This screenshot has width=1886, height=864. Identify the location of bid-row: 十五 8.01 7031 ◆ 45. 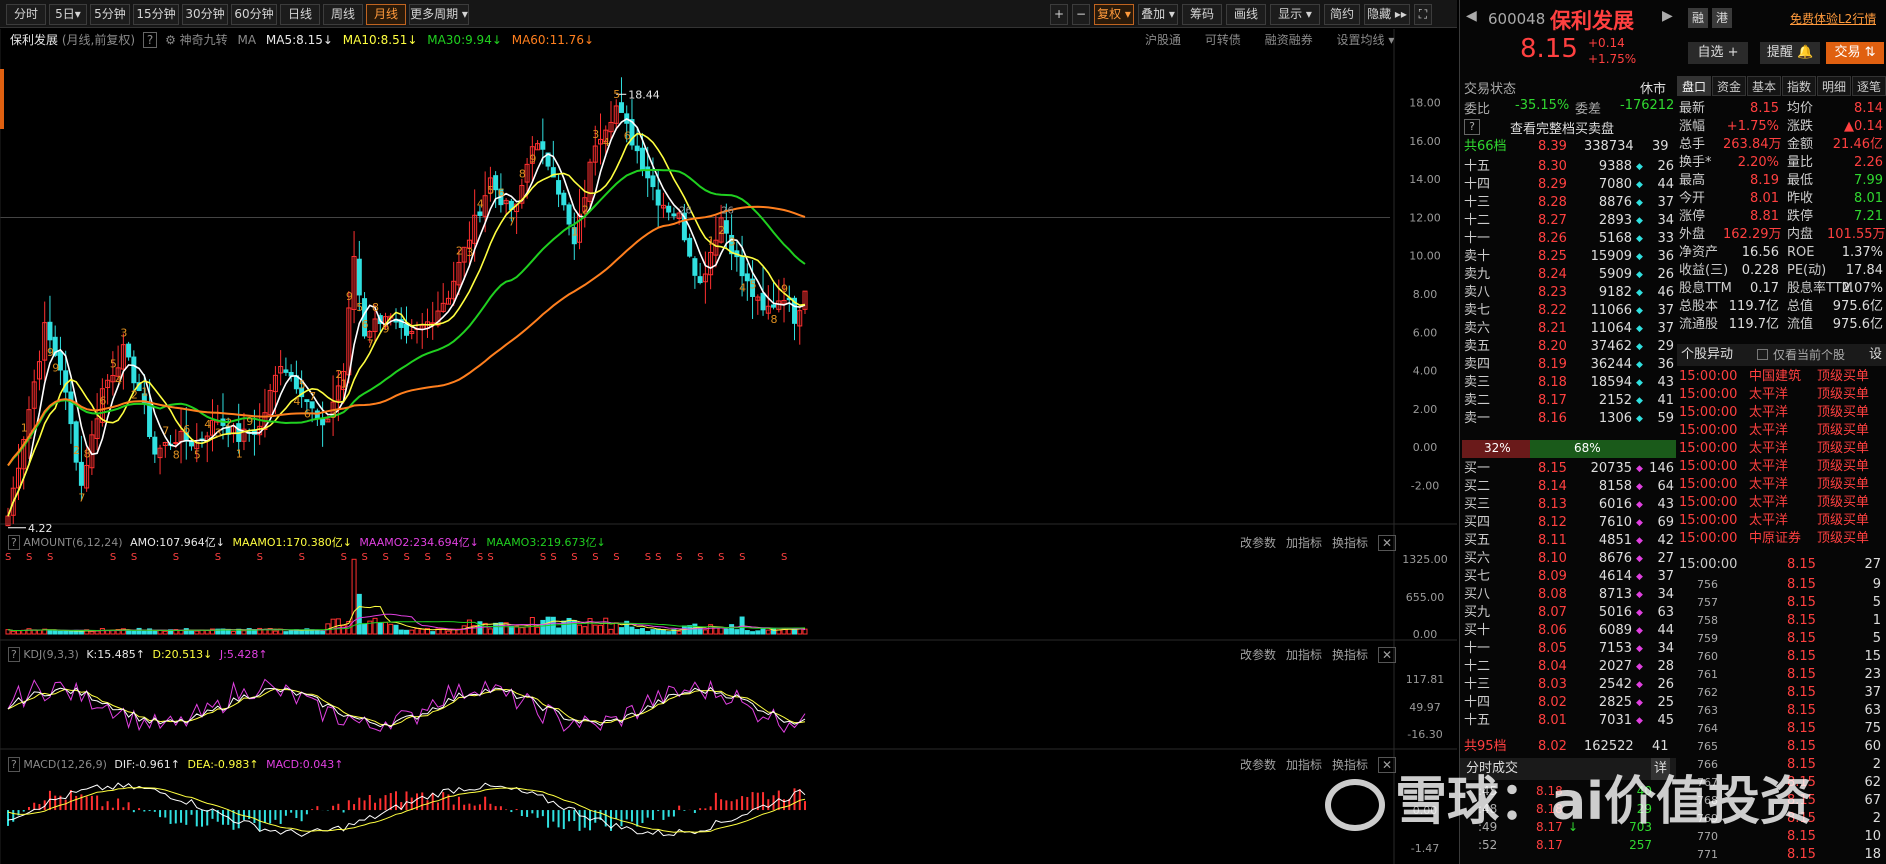
(1569, 721).